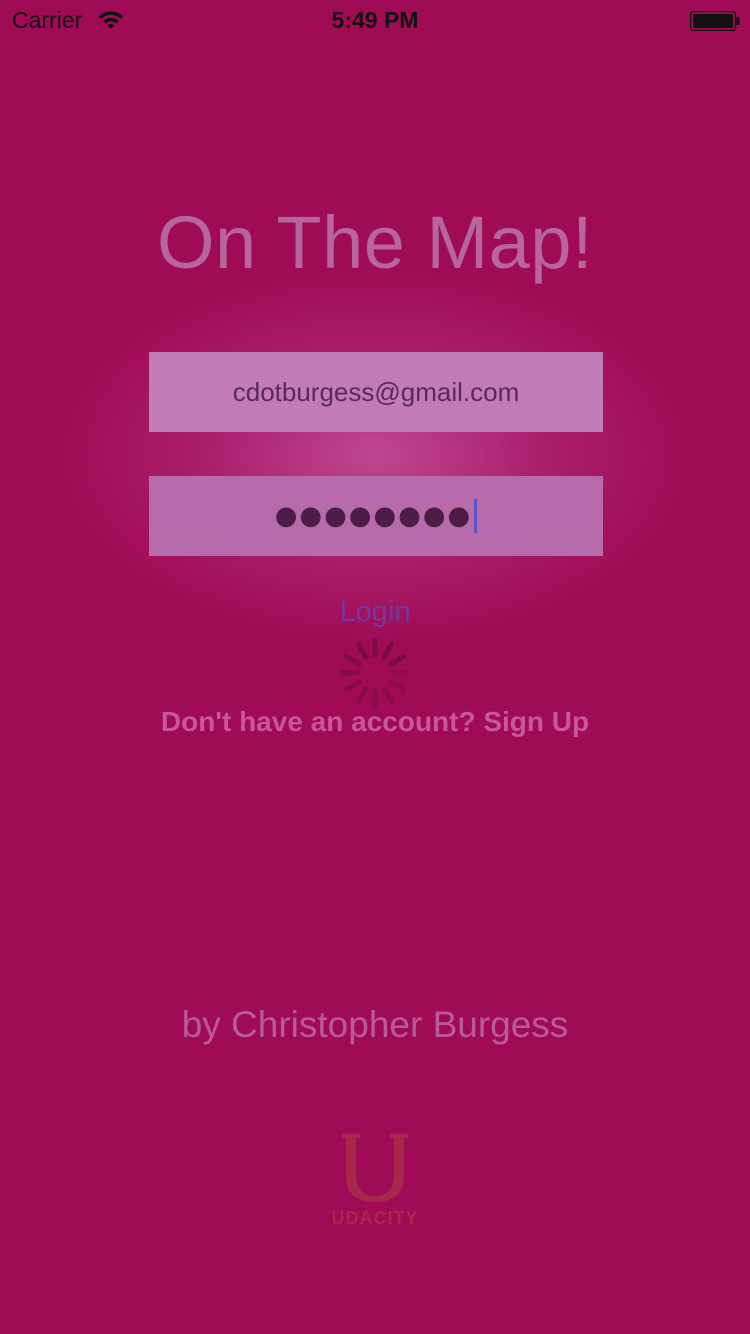  I want to click on login-button: Login, so click(375, 612).